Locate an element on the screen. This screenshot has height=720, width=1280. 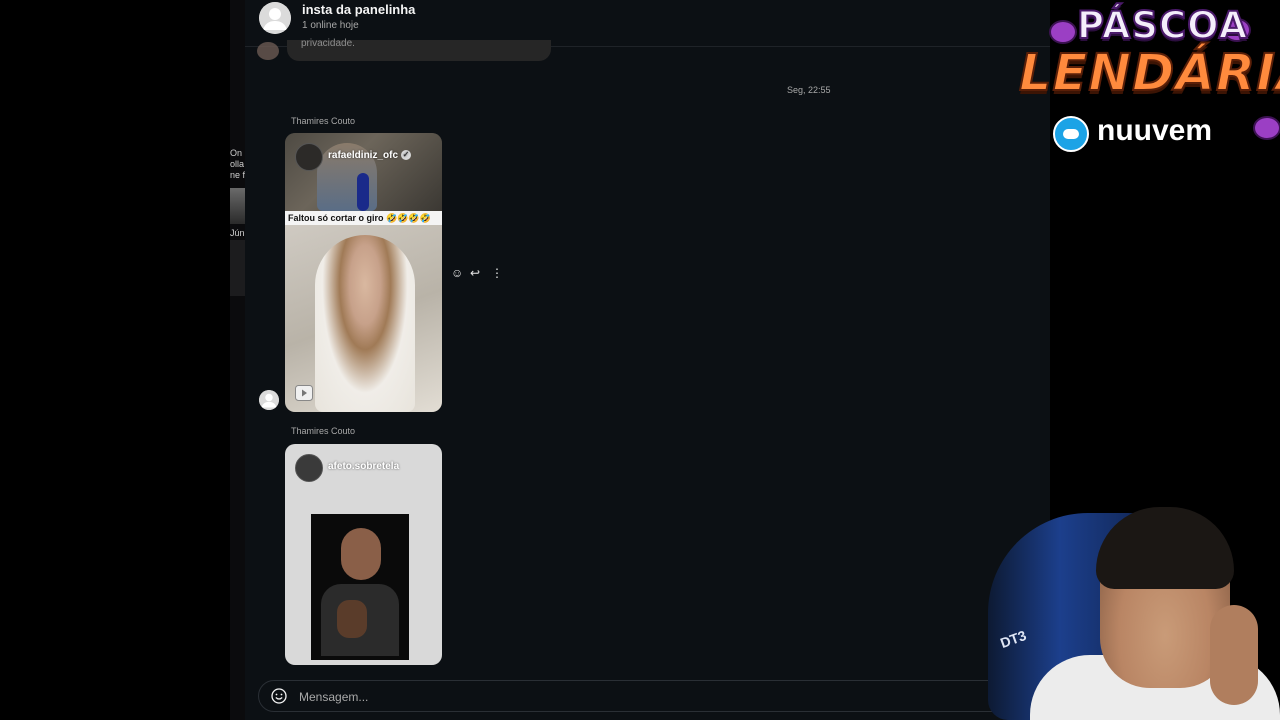
reel-dog is located at coordinates (352, 619).